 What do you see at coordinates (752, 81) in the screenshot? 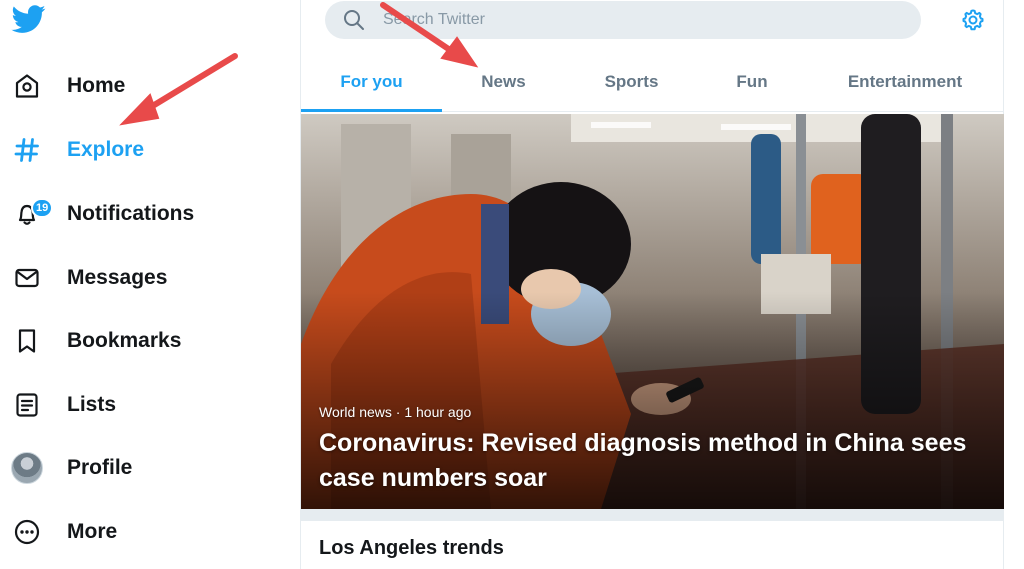
I see `tab-label: Fun` at bounding box center [752, 81].